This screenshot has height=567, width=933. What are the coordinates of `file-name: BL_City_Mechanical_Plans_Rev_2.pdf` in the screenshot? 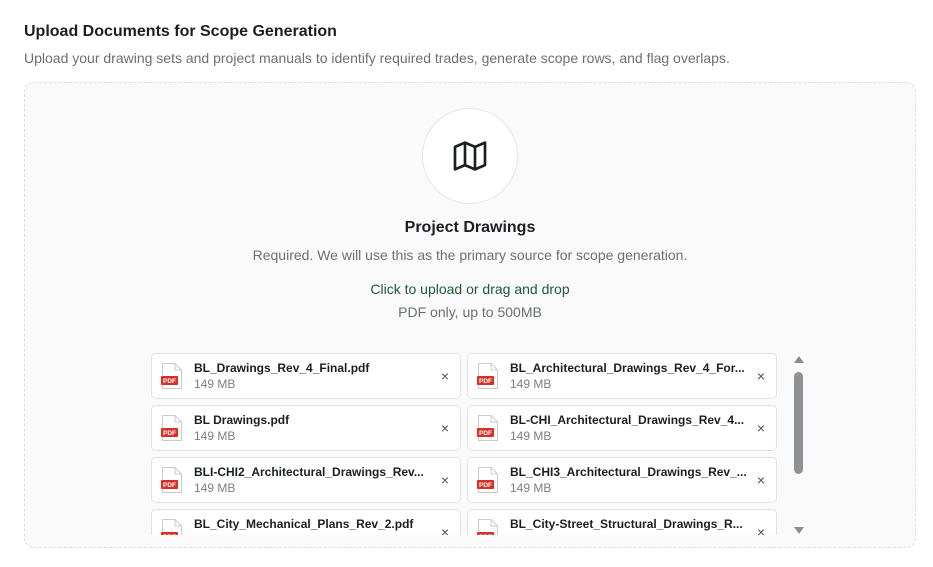 It's located at (304, 524).